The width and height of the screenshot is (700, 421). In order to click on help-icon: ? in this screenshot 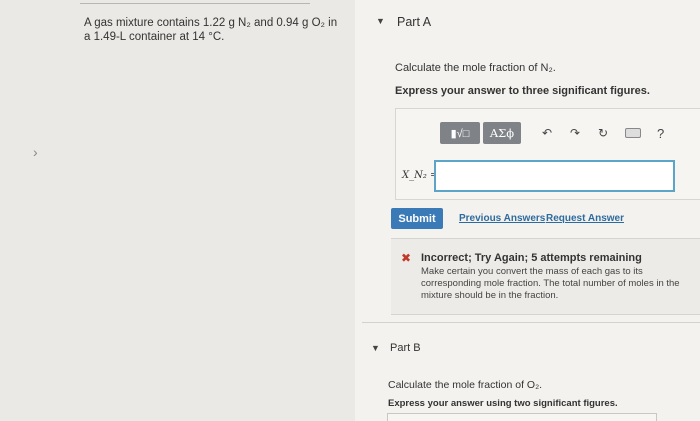, I will do `click(660, 133)`.